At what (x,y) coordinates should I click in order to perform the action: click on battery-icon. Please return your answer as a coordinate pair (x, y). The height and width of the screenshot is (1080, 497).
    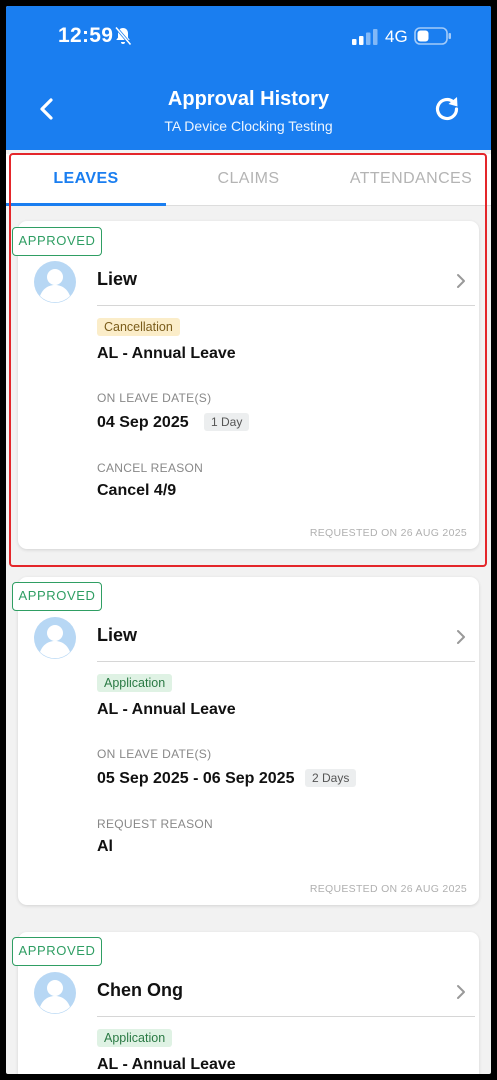
    Looking at the image, I should click on (432, 36).